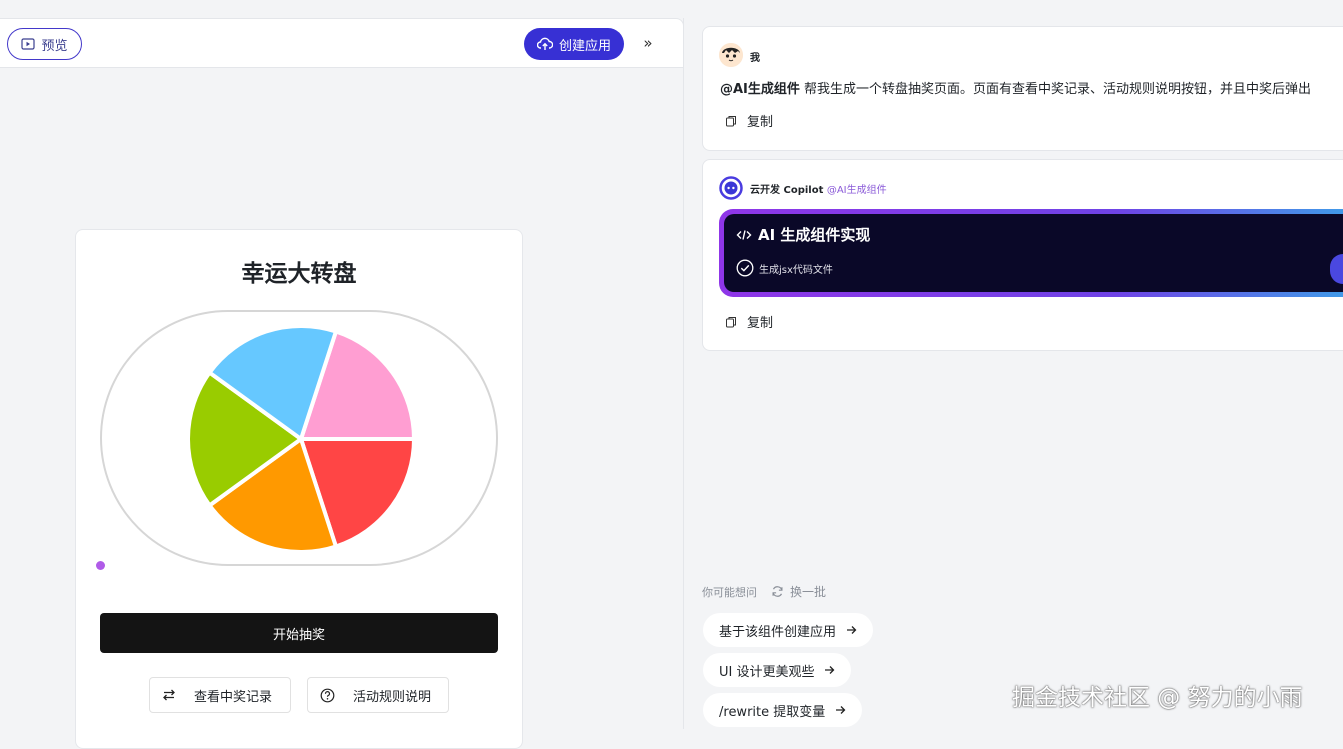 Image resolution: width=1343 pixels, height=749 pixels. I want to click on user-message-body: 帮我生成一个转盘抽奖页面。页面有查看中奖记录、活动规则说明按钮，并且中奖后弹出, so click(1055, 89).